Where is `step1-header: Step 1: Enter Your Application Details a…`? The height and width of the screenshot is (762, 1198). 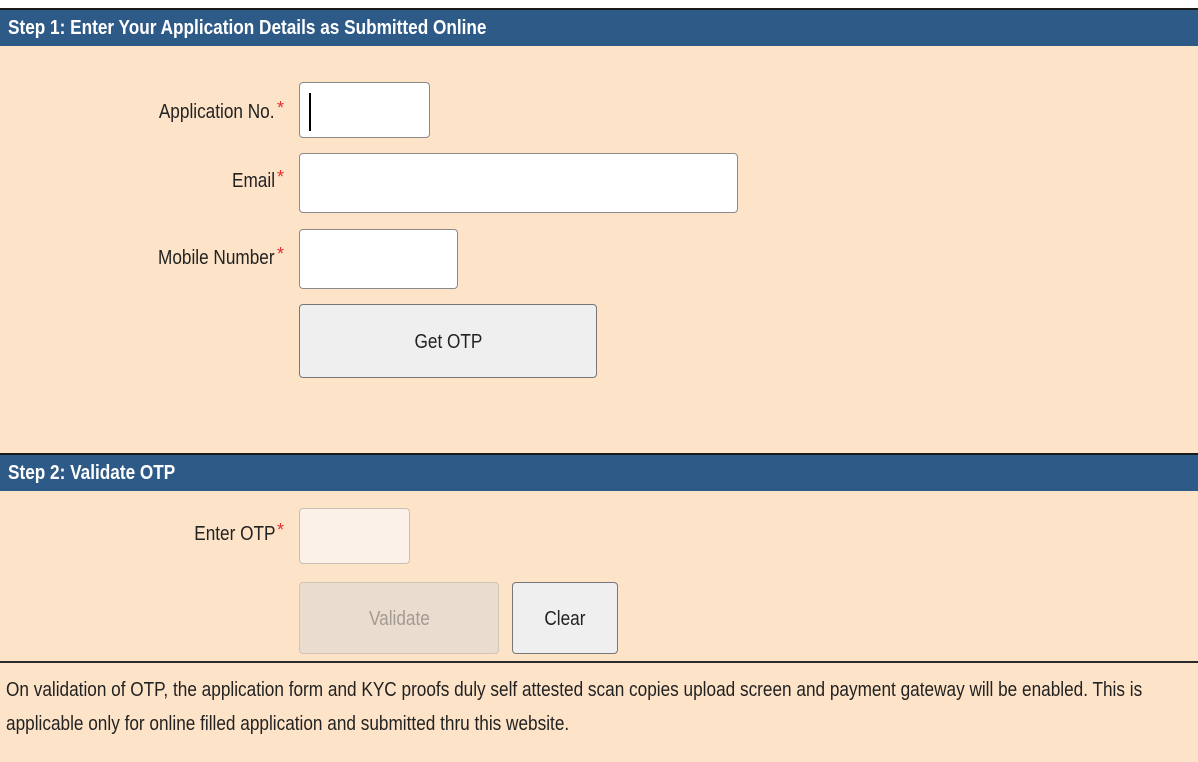 step1-header: Step 1: Enter Your Application Details a… is located at coordinates (599, 27).